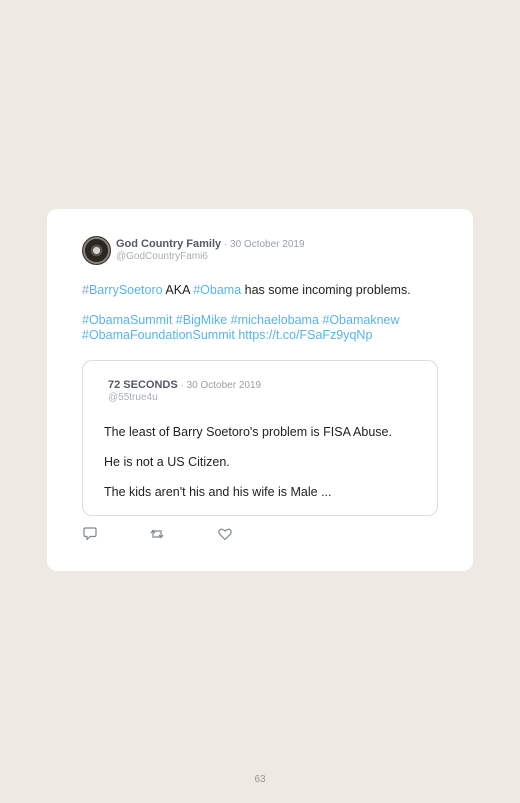 The height and width of the screenshot is (803, 520). Describe the element at coordinates (96, 250) in the screenshot. I see `author-avatar` at that location.